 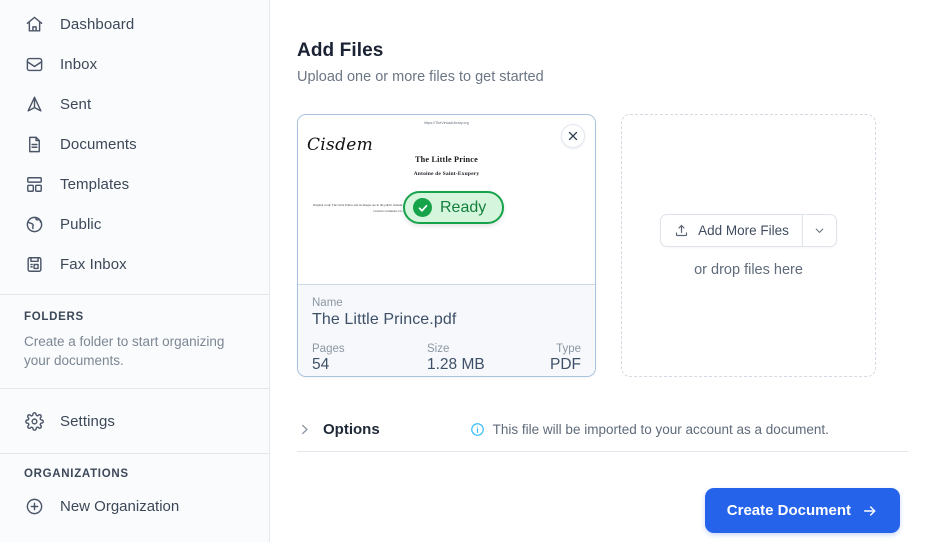 I want to click on dropzone-hint: or drop files here, so click(x=748, y=269).